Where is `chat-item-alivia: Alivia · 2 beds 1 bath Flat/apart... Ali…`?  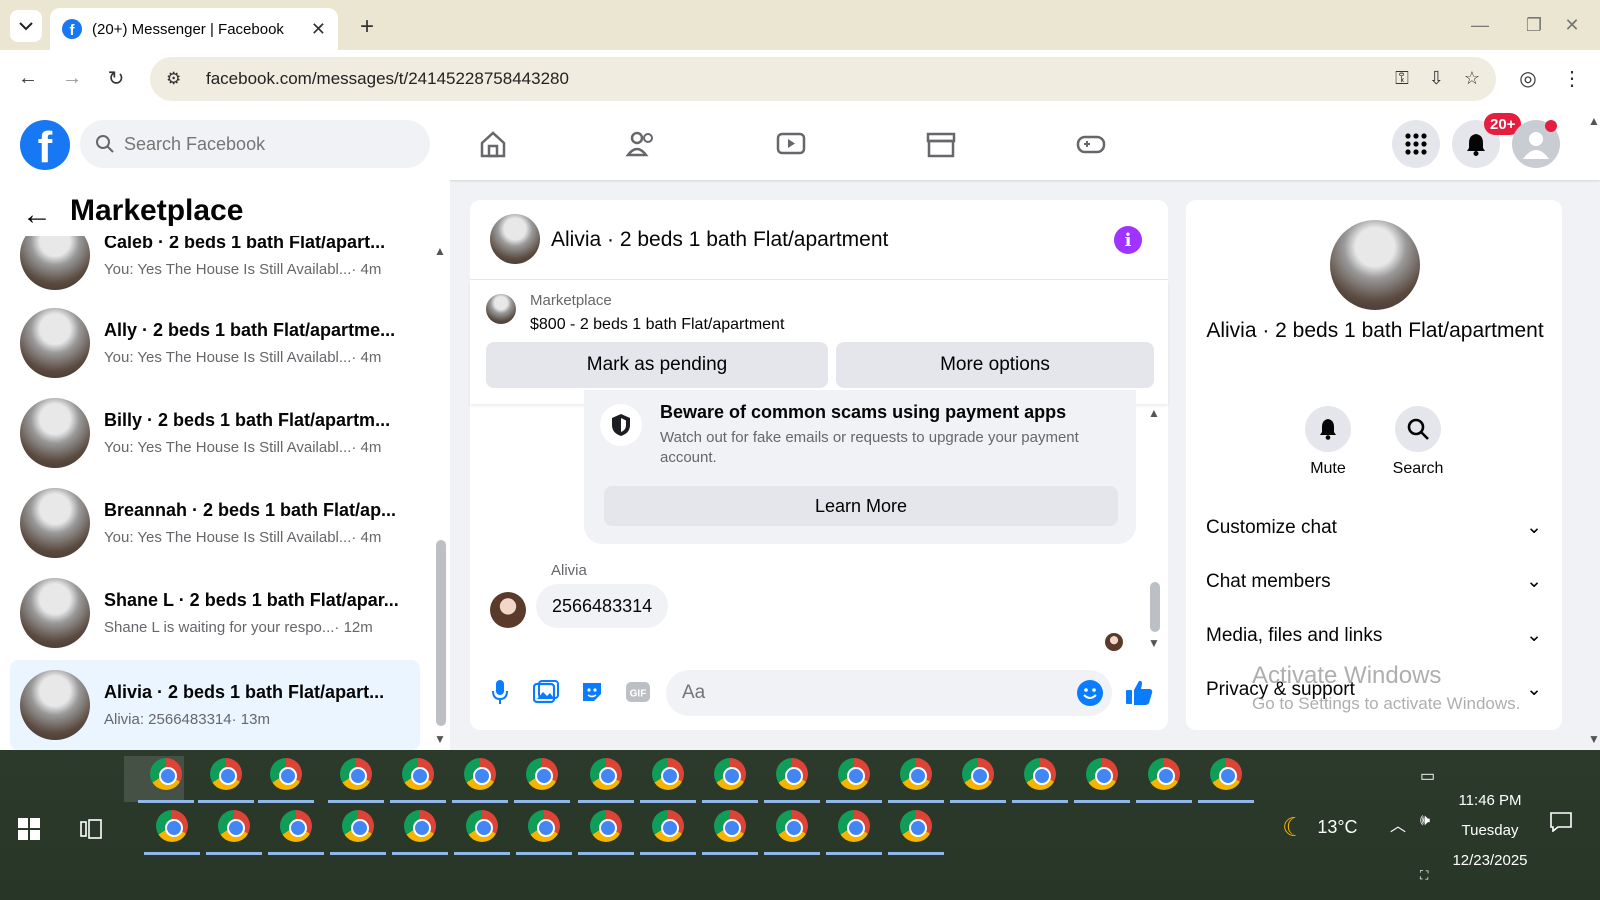 chat-item-alivia: Alivia · 2 beds 1 bath Flat/apart... Ali… is located at coordinates (215, 705).